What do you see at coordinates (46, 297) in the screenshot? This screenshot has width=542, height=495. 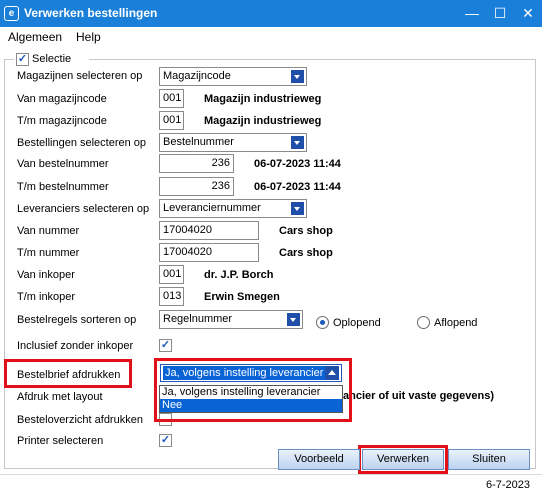 I see `tm-inkoper-label: T/m inkoper` at bounding box center [46, 297].